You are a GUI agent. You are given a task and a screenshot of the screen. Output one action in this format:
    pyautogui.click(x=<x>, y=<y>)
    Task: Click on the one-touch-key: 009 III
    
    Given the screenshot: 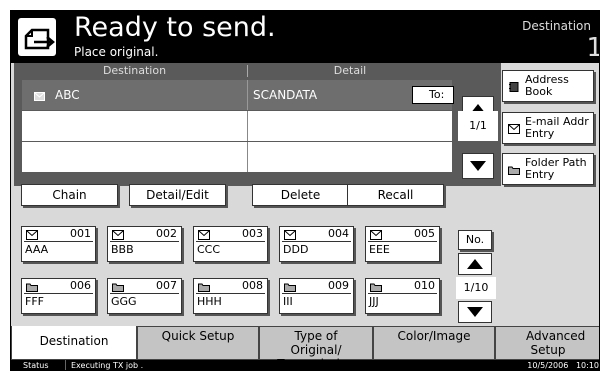 What is the action you would take?
    pyautogui.click(x=316, y=296)
    